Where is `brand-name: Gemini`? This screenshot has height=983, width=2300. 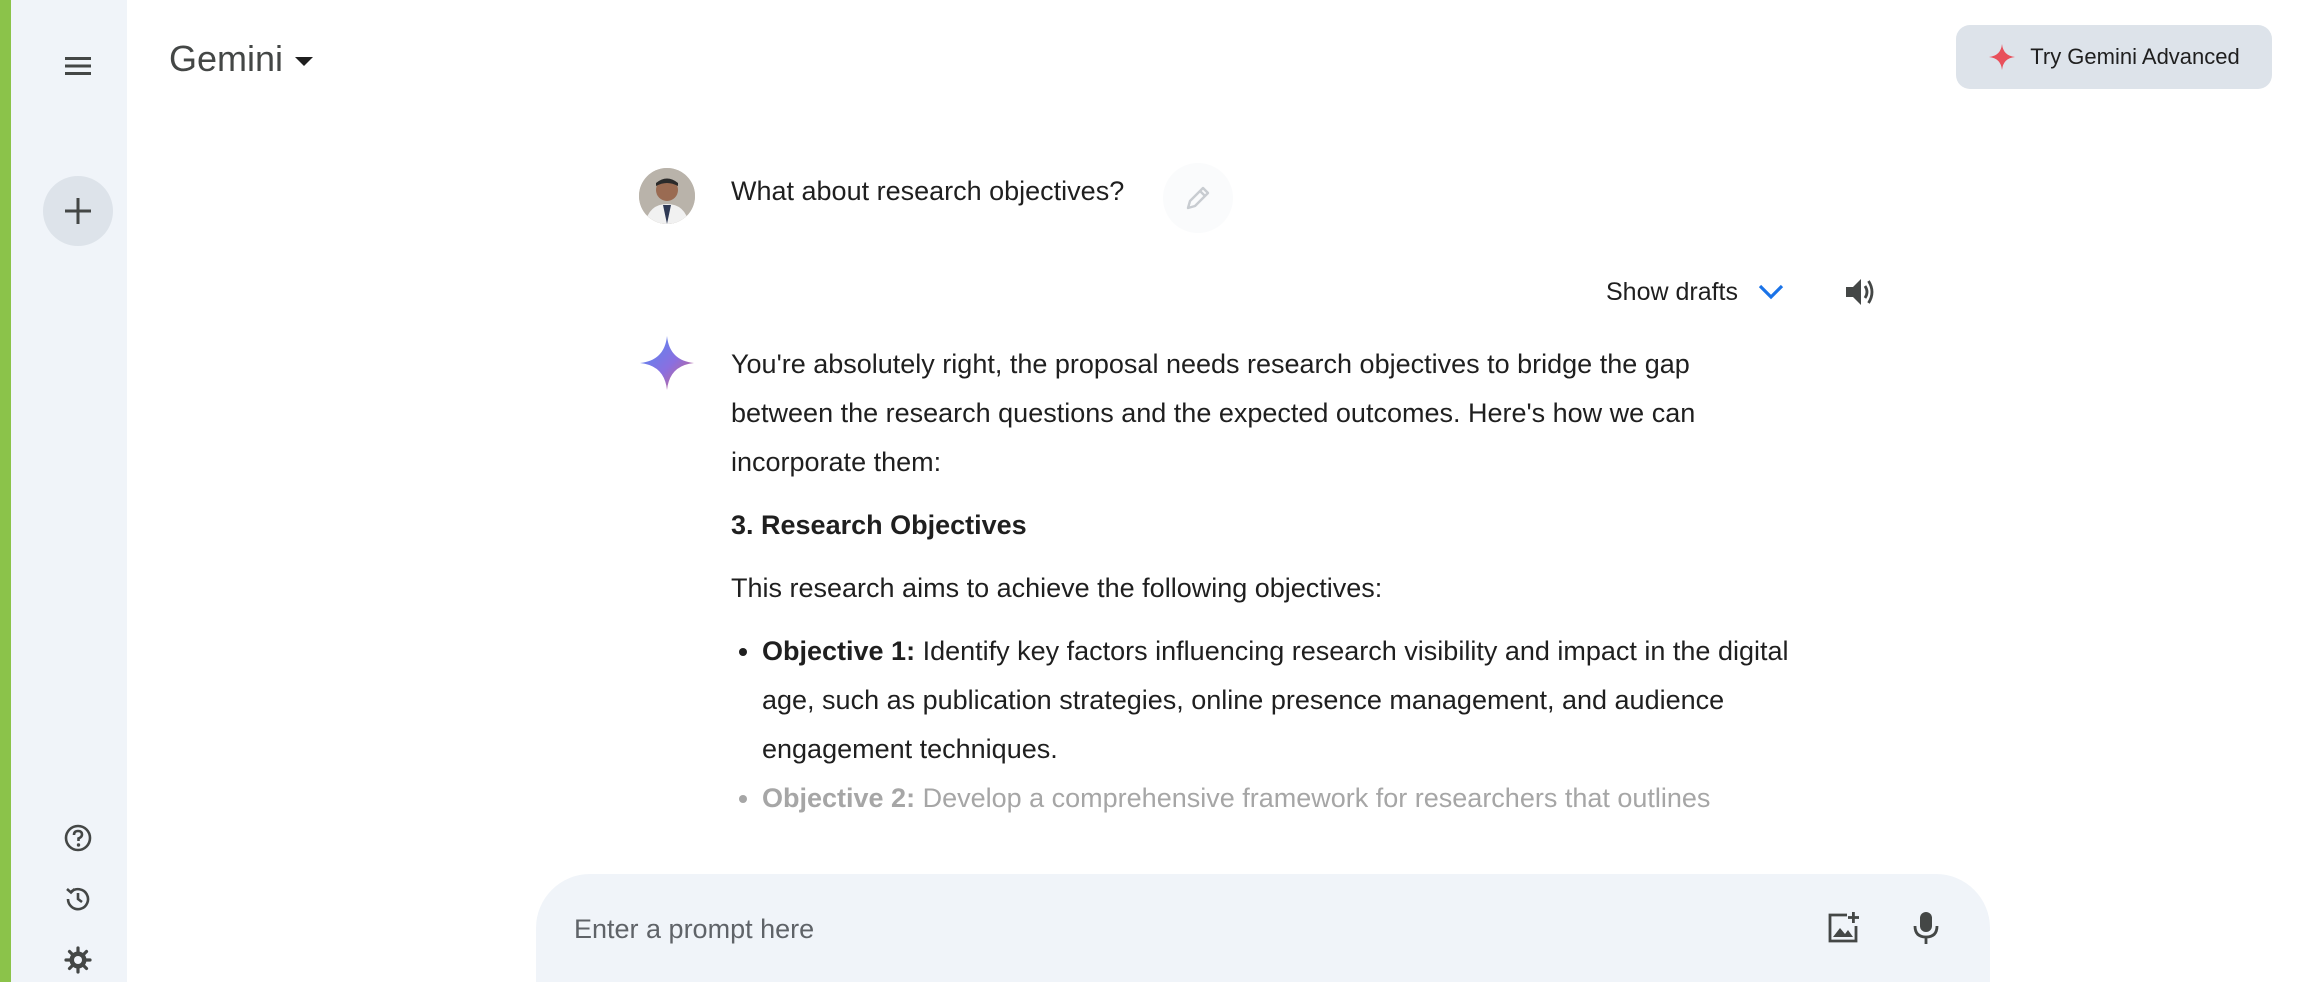 brand-name: Gemini is located at coordinates (226, 58).